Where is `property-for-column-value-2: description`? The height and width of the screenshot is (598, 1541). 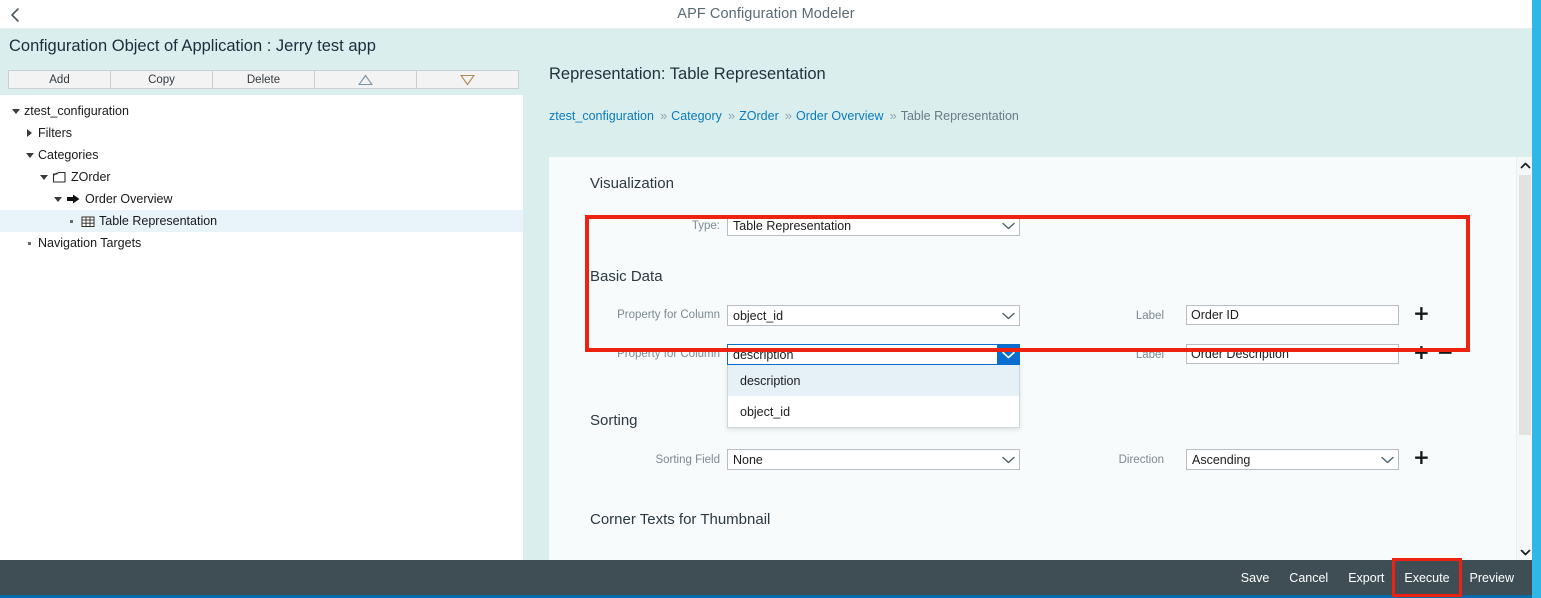 property-for-column-value-2: description is located at coordinates (763, 354).